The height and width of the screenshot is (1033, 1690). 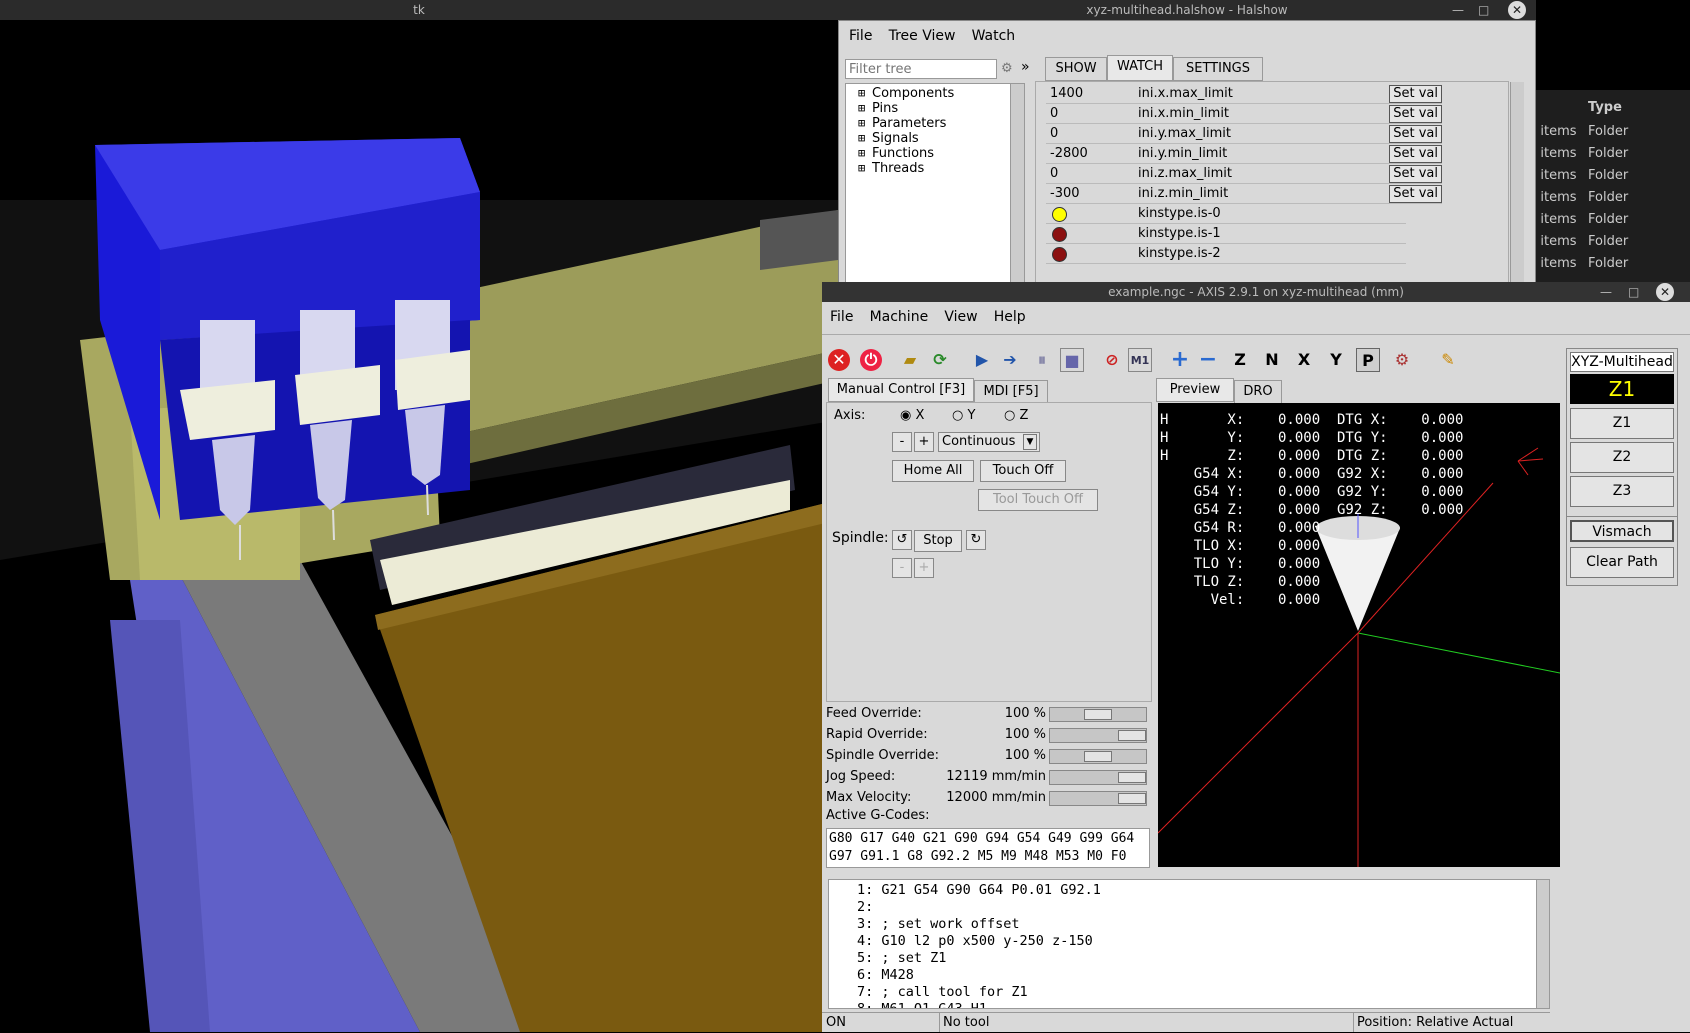 What do you see at coordinates (921, 69) in the screenshot?
I see `filter-tree-input` at bounding box center [921, 69].